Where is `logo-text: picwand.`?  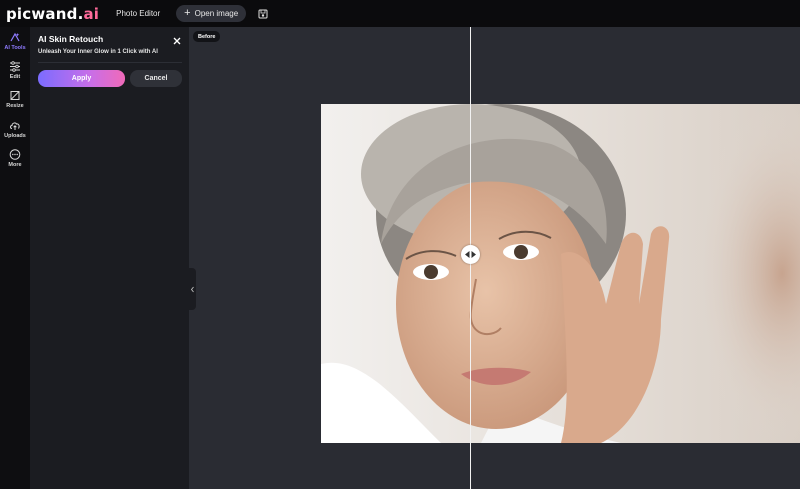 logo-text: picwand. is located at coordinates (45, 13).